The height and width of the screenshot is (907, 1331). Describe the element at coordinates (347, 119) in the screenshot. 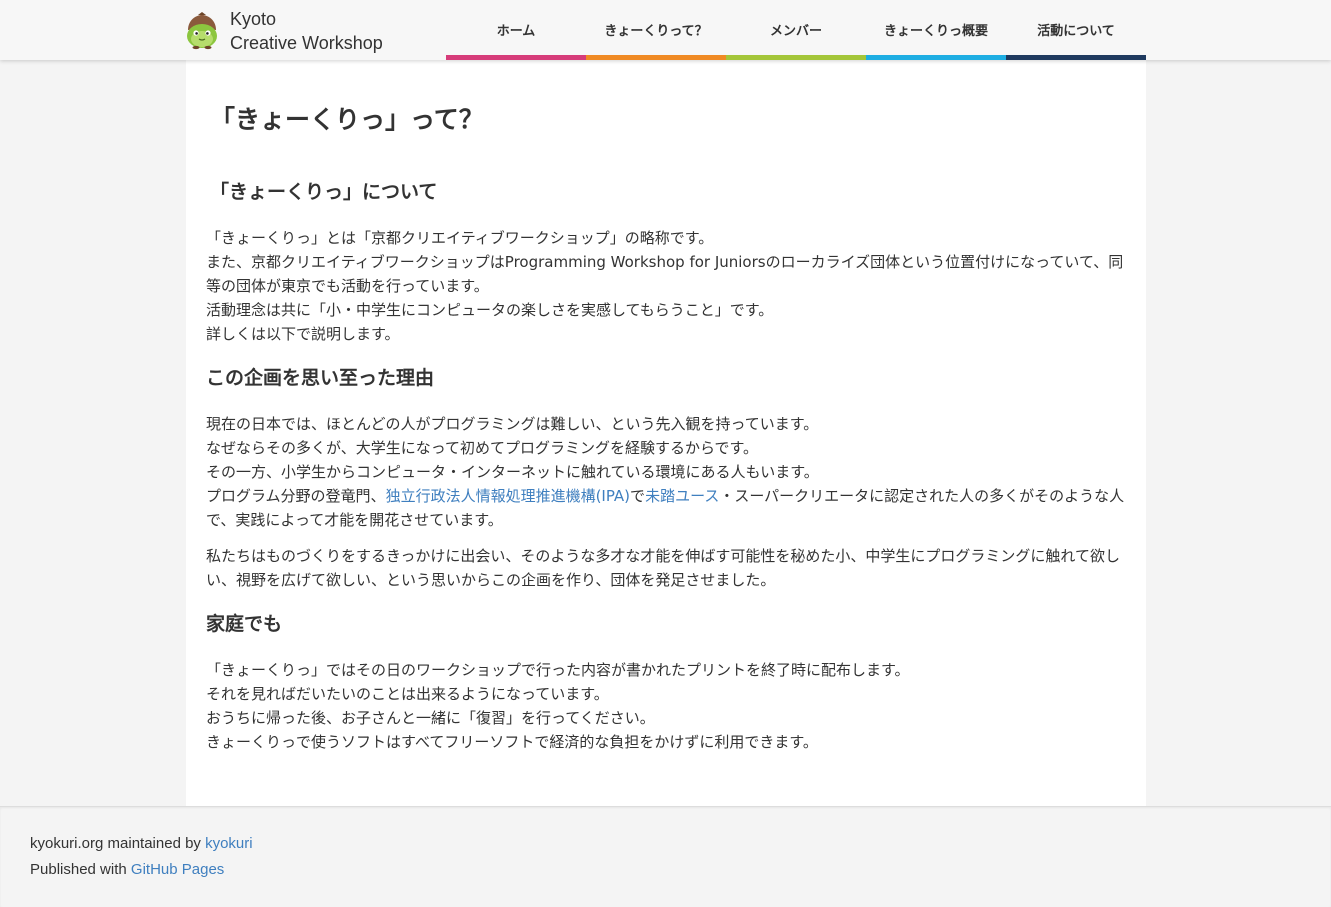

I see `page-title: 「きょーくりっ」って？` at that location.